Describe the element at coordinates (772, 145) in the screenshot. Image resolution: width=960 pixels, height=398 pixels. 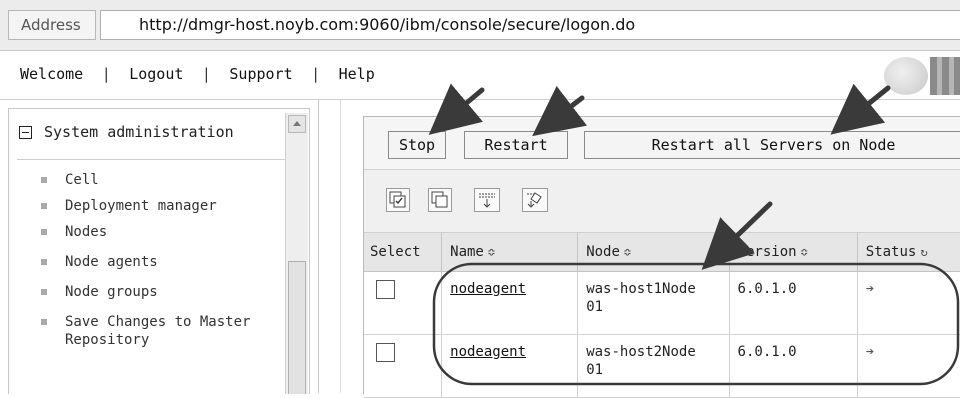
I see `restart-all-servers-button: Restart all Servers on Node` at that location.